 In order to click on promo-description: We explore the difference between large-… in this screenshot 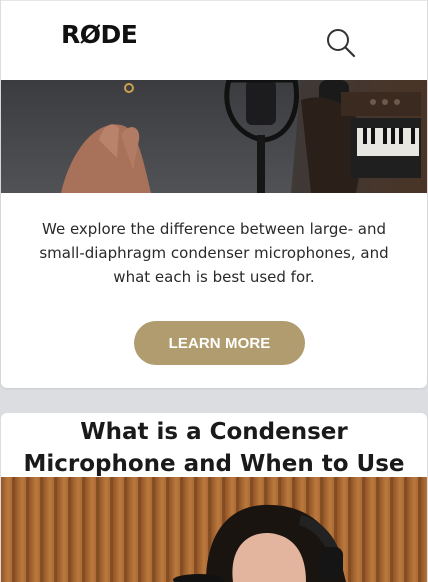, I will do `click(214, 253)`.